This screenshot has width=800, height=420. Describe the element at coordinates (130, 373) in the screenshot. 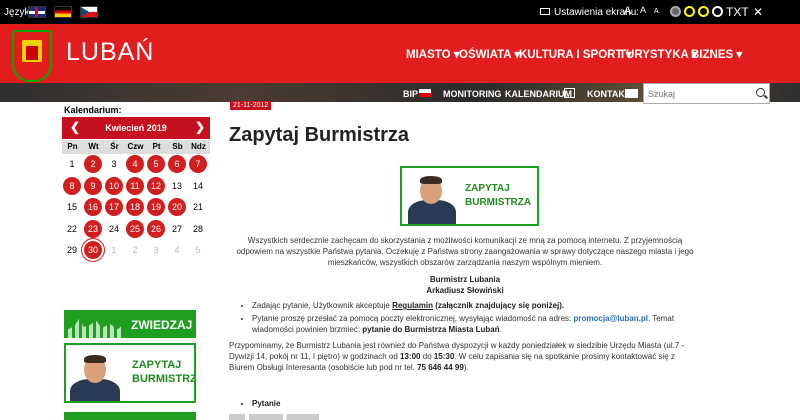

I see `ask-mayor-sidebar-banner: ZAPYTAJ BURMISTRZA` at that location.